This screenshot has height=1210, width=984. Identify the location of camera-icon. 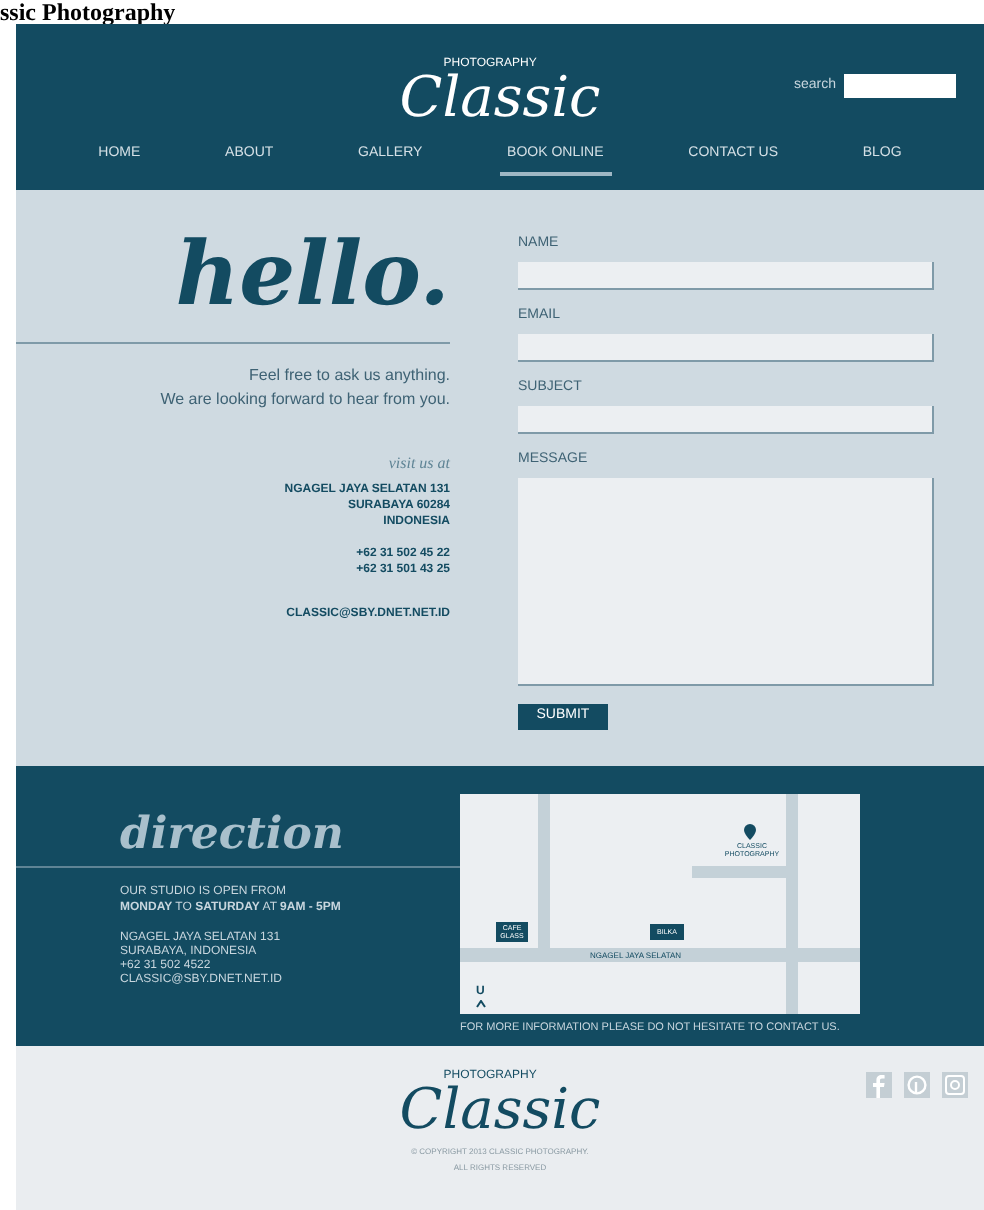
(955, 1085).